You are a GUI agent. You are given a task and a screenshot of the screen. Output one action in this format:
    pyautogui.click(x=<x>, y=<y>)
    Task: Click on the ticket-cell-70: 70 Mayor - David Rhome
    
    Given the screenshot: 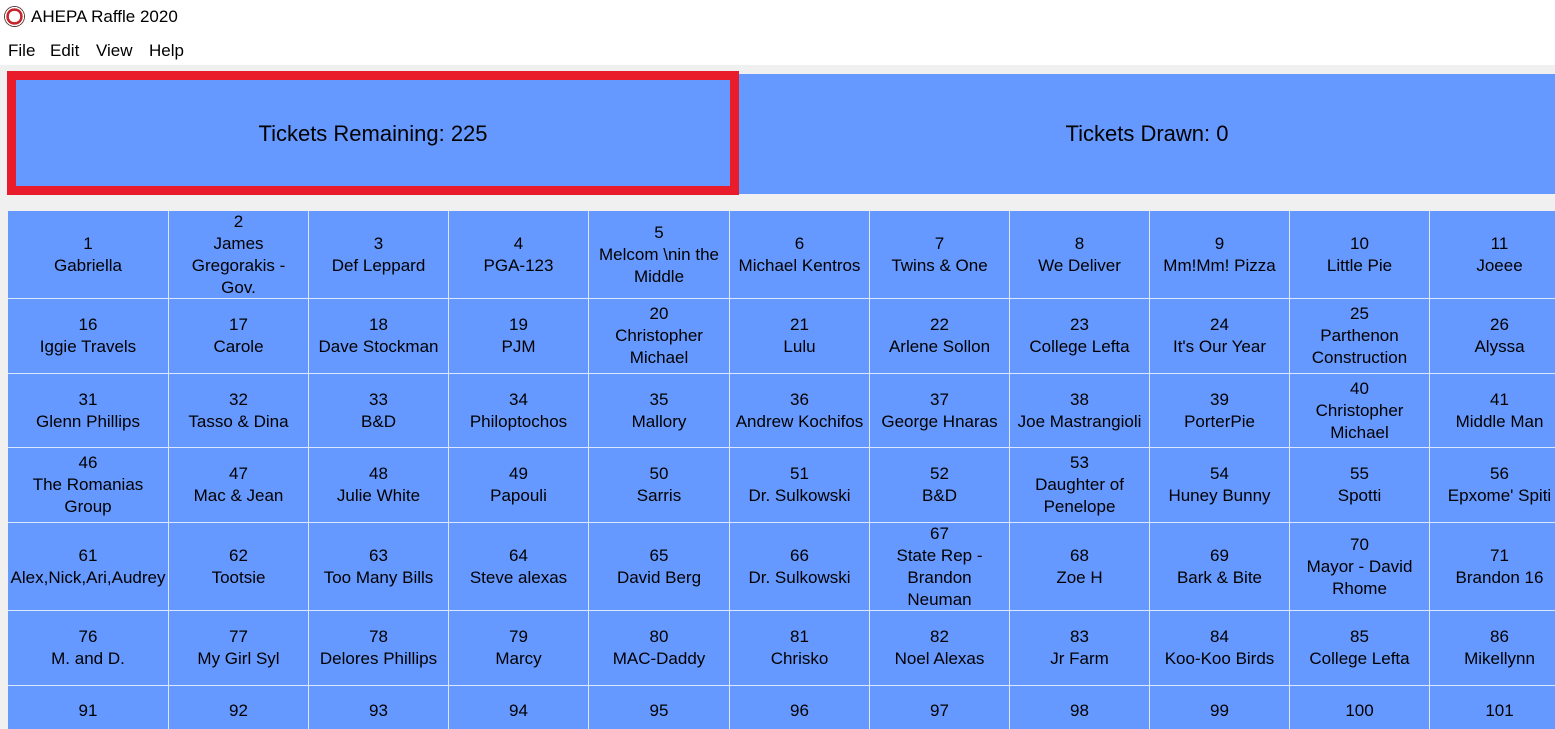 What is the action you would take?
    pyautogui.click(x=1360, y=567)
    